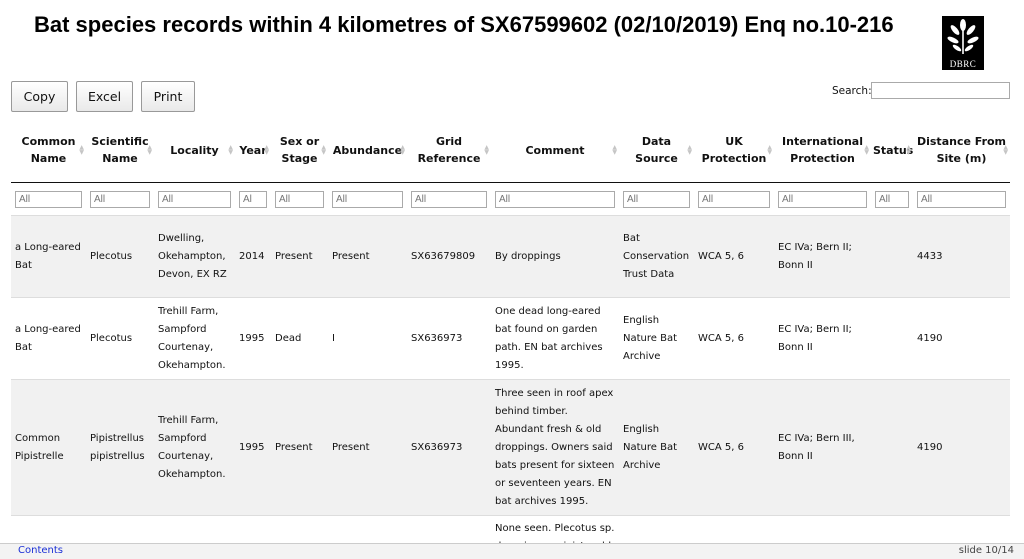 The width and height of the screenshot is (1024, 559). What do you see at coordinates (48, 447) in the screenshot?
I see `table-cell: Common Pipistrelle` at bounding box center [48, 447].